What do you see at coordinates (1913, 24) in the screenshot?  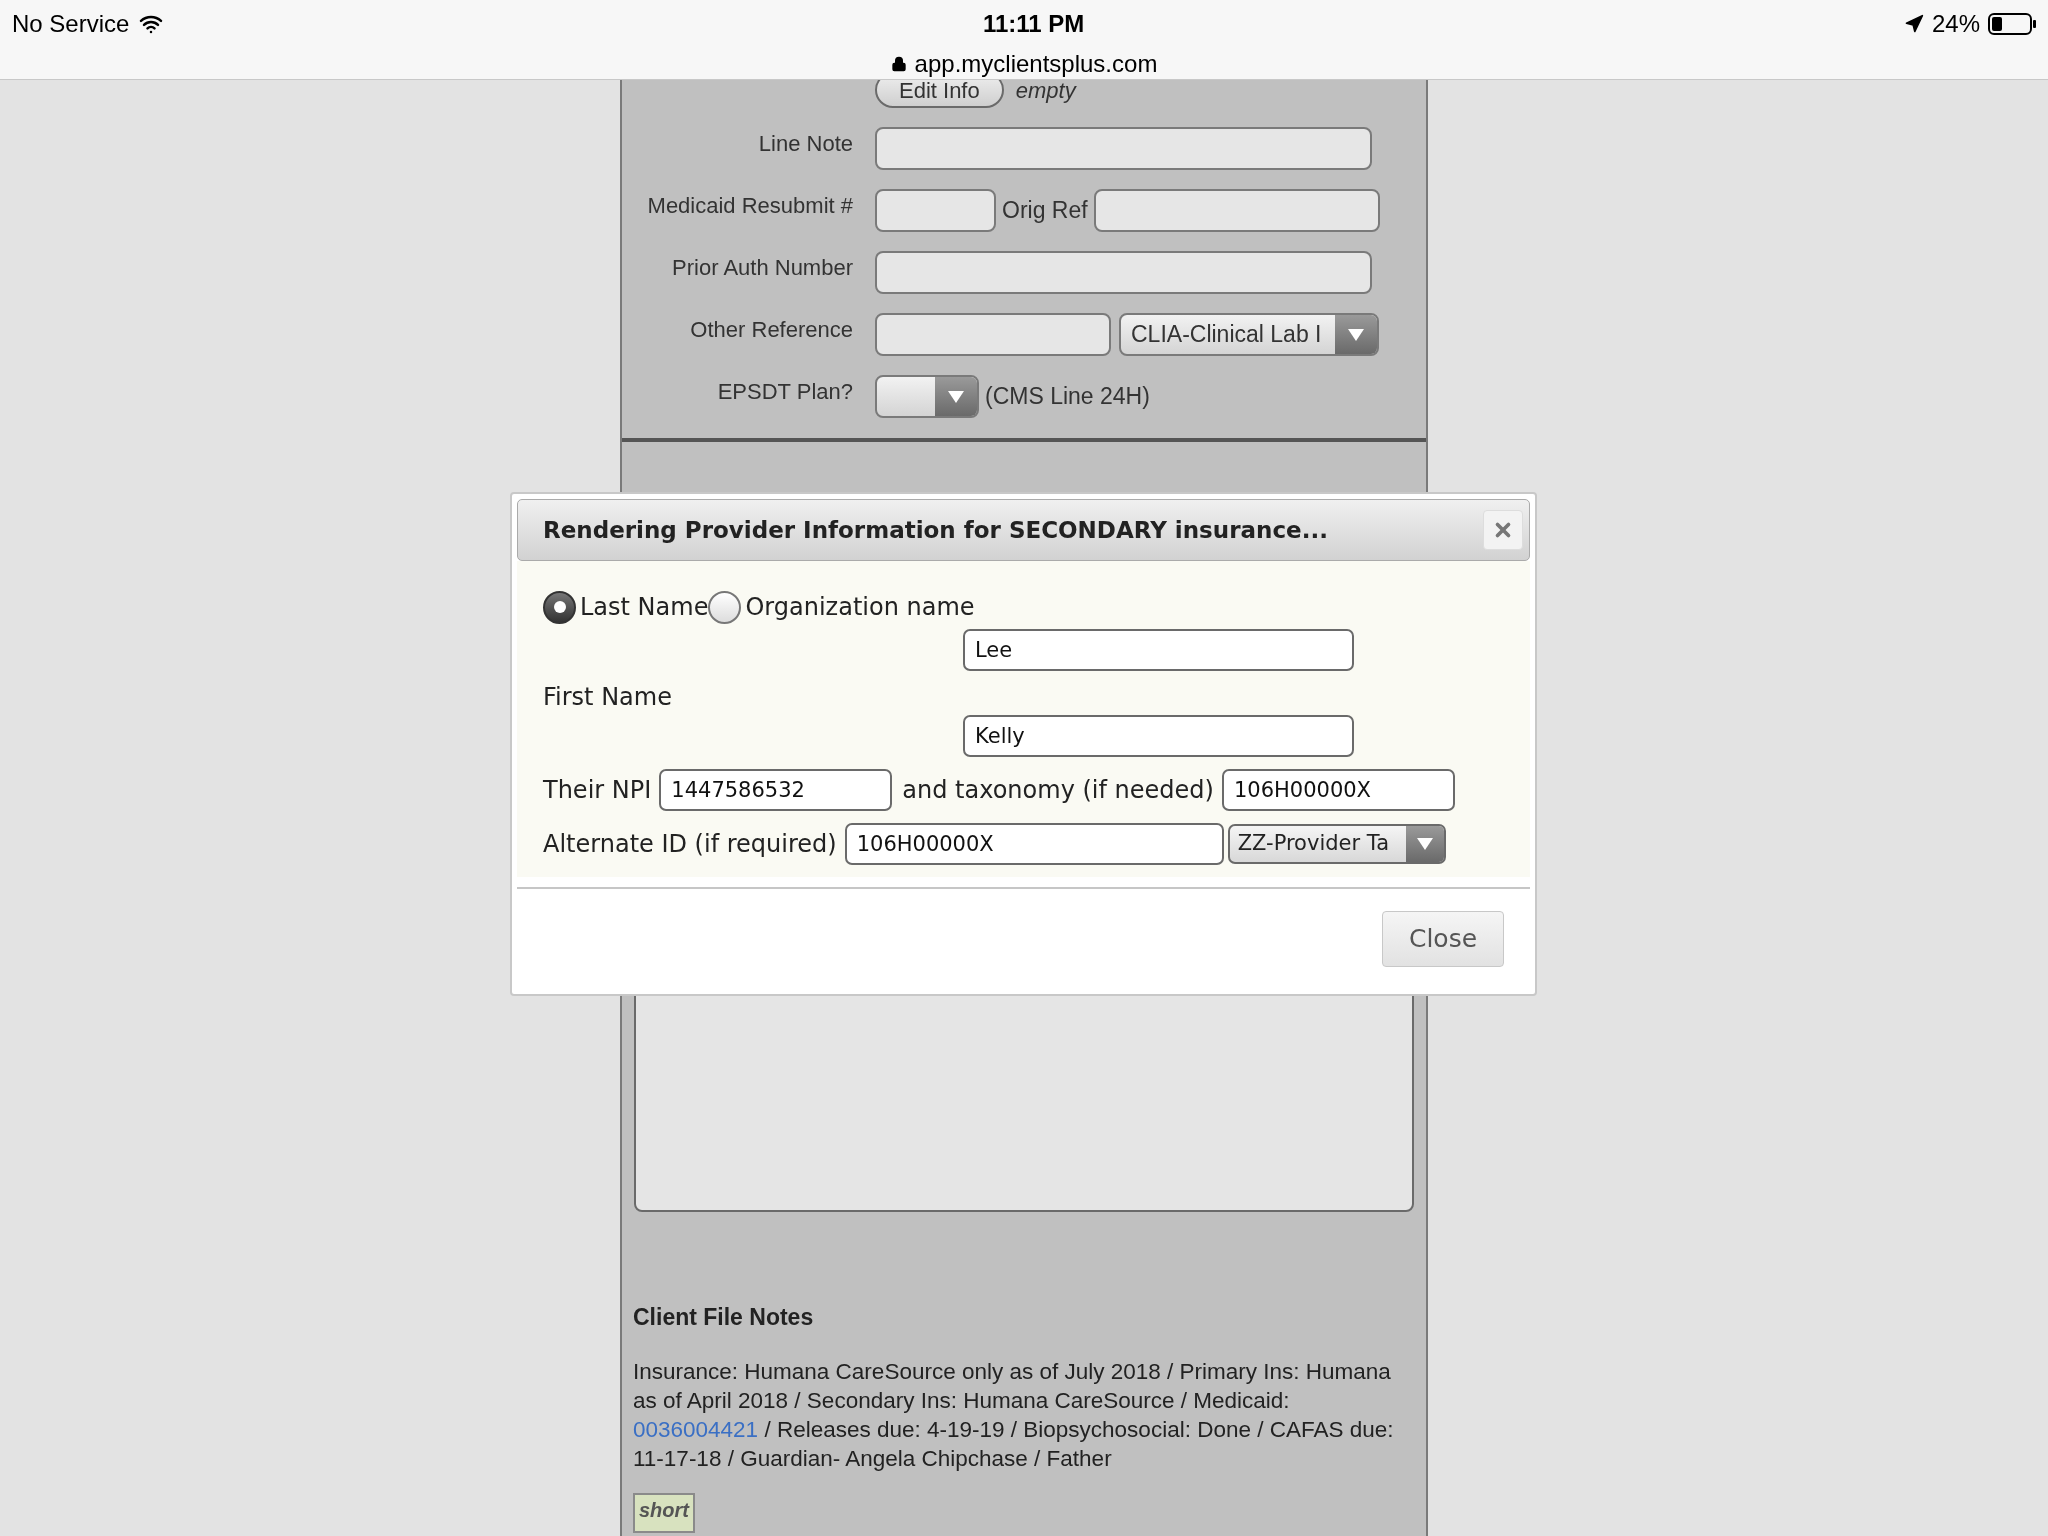 I see `location-icon` at bounding box center [1913, 24].